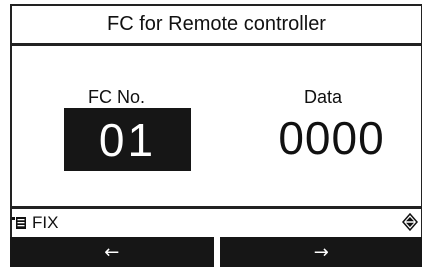 This screenshot has width=422, height=269. Describe the element at coordinates (45, 223) in the screenshot. I see `fix-label: FIX` at that location.